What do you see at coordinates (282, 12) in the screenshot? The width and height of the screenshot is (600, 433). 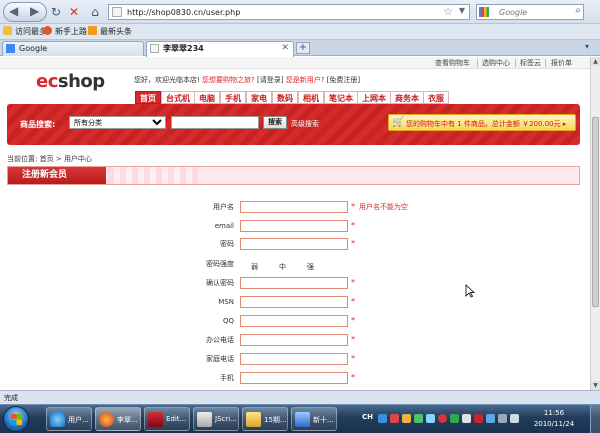 I see `url-input` at bounding box center [282, 12].